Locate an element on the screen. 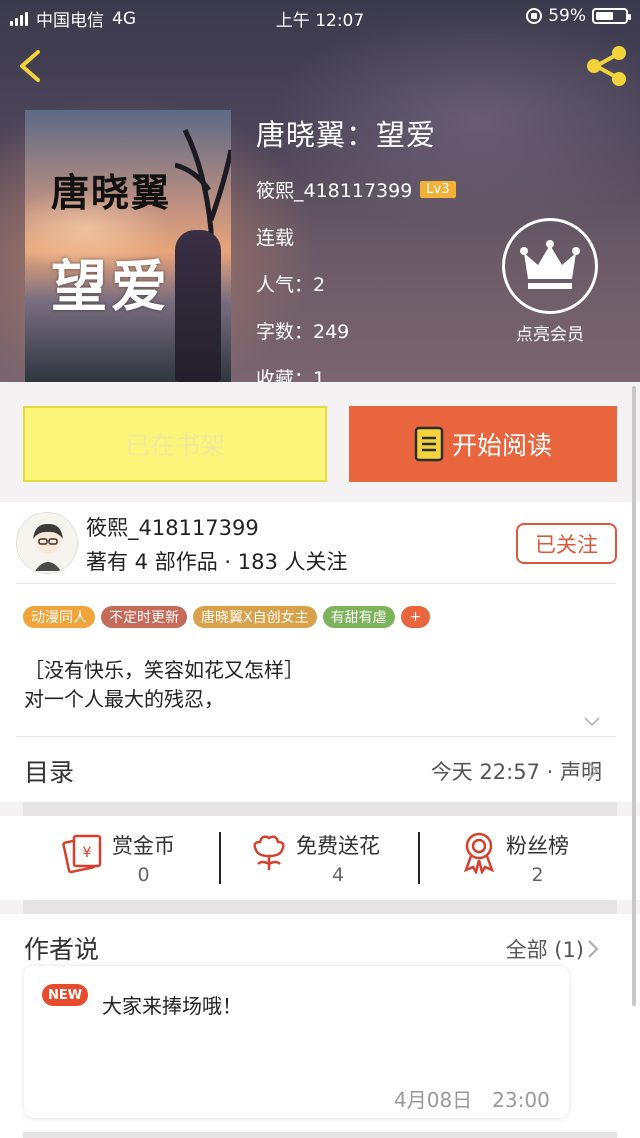 The width and height of the screenshot is (640, 1138). medal-icon is located at coordinates (479, 853).